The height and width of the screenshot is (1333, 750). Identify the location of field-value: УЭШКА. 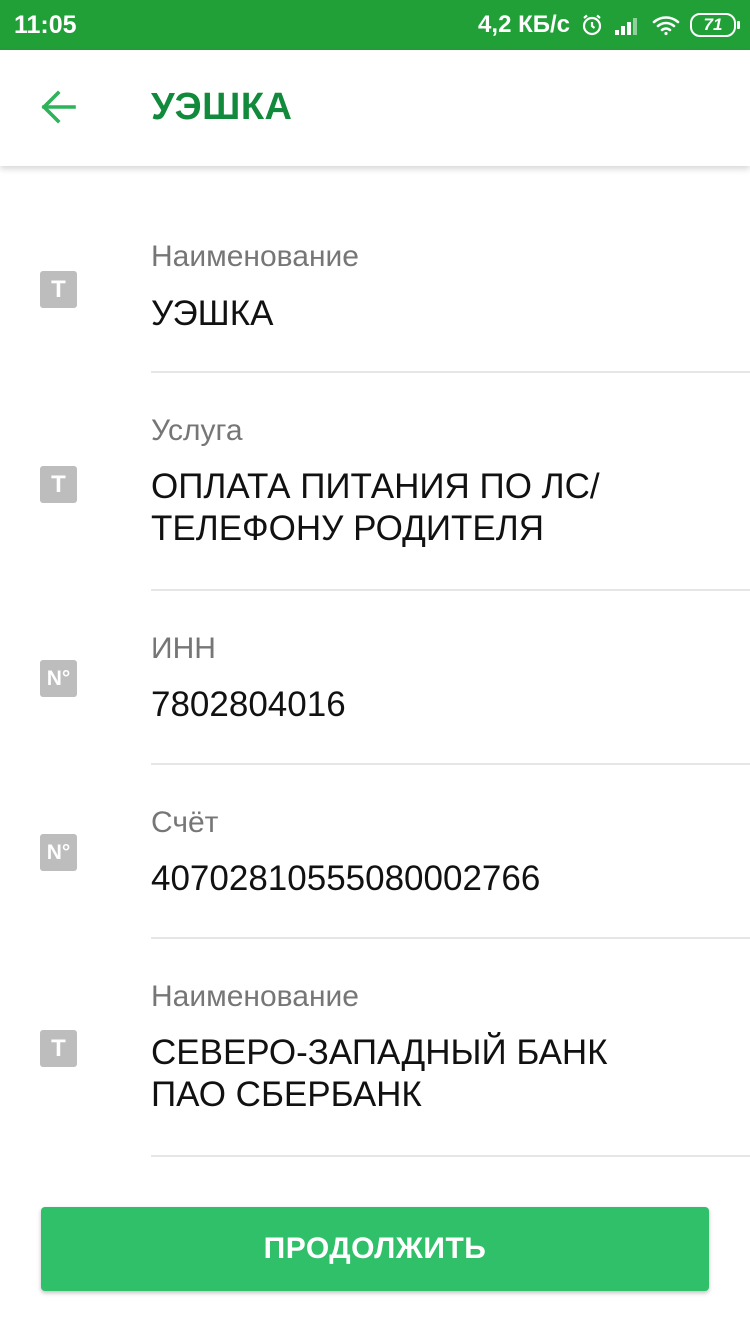
(212, 313).